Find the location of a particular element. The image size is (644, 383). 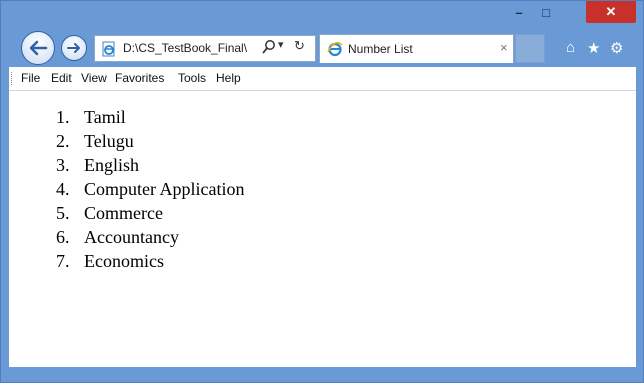

list-item-text: Accountancy is located at coordinates (131, 237).